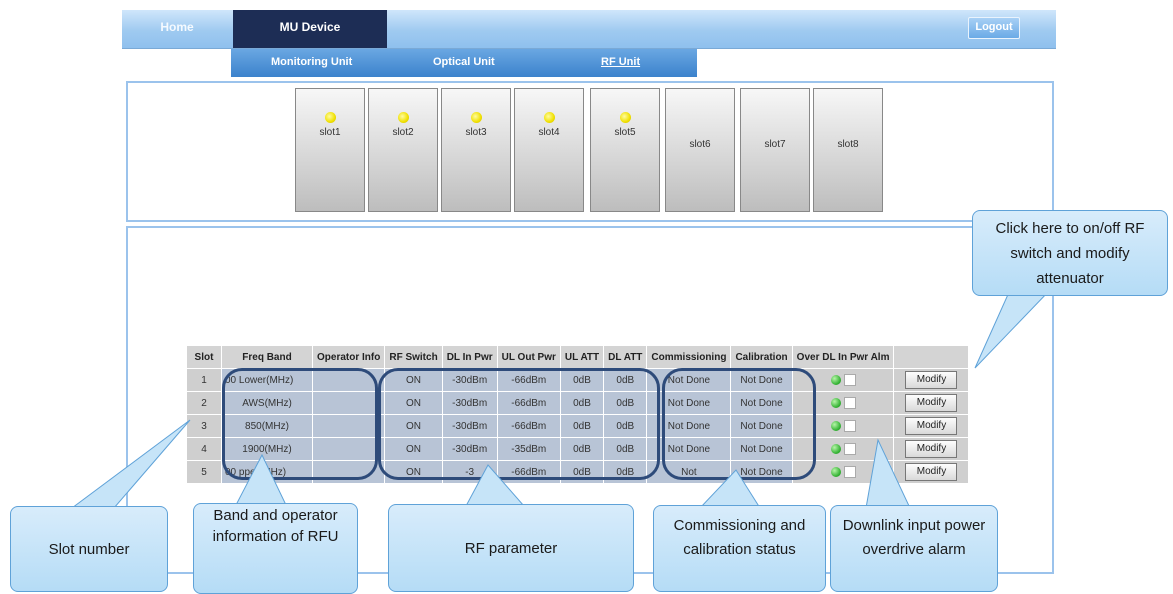 The height and width of the screenshot is (594, 1173). Describe the element at coordinates (511, 548) in the screenshot. I see `callout-rf-parameter: RF parameter` at that location.